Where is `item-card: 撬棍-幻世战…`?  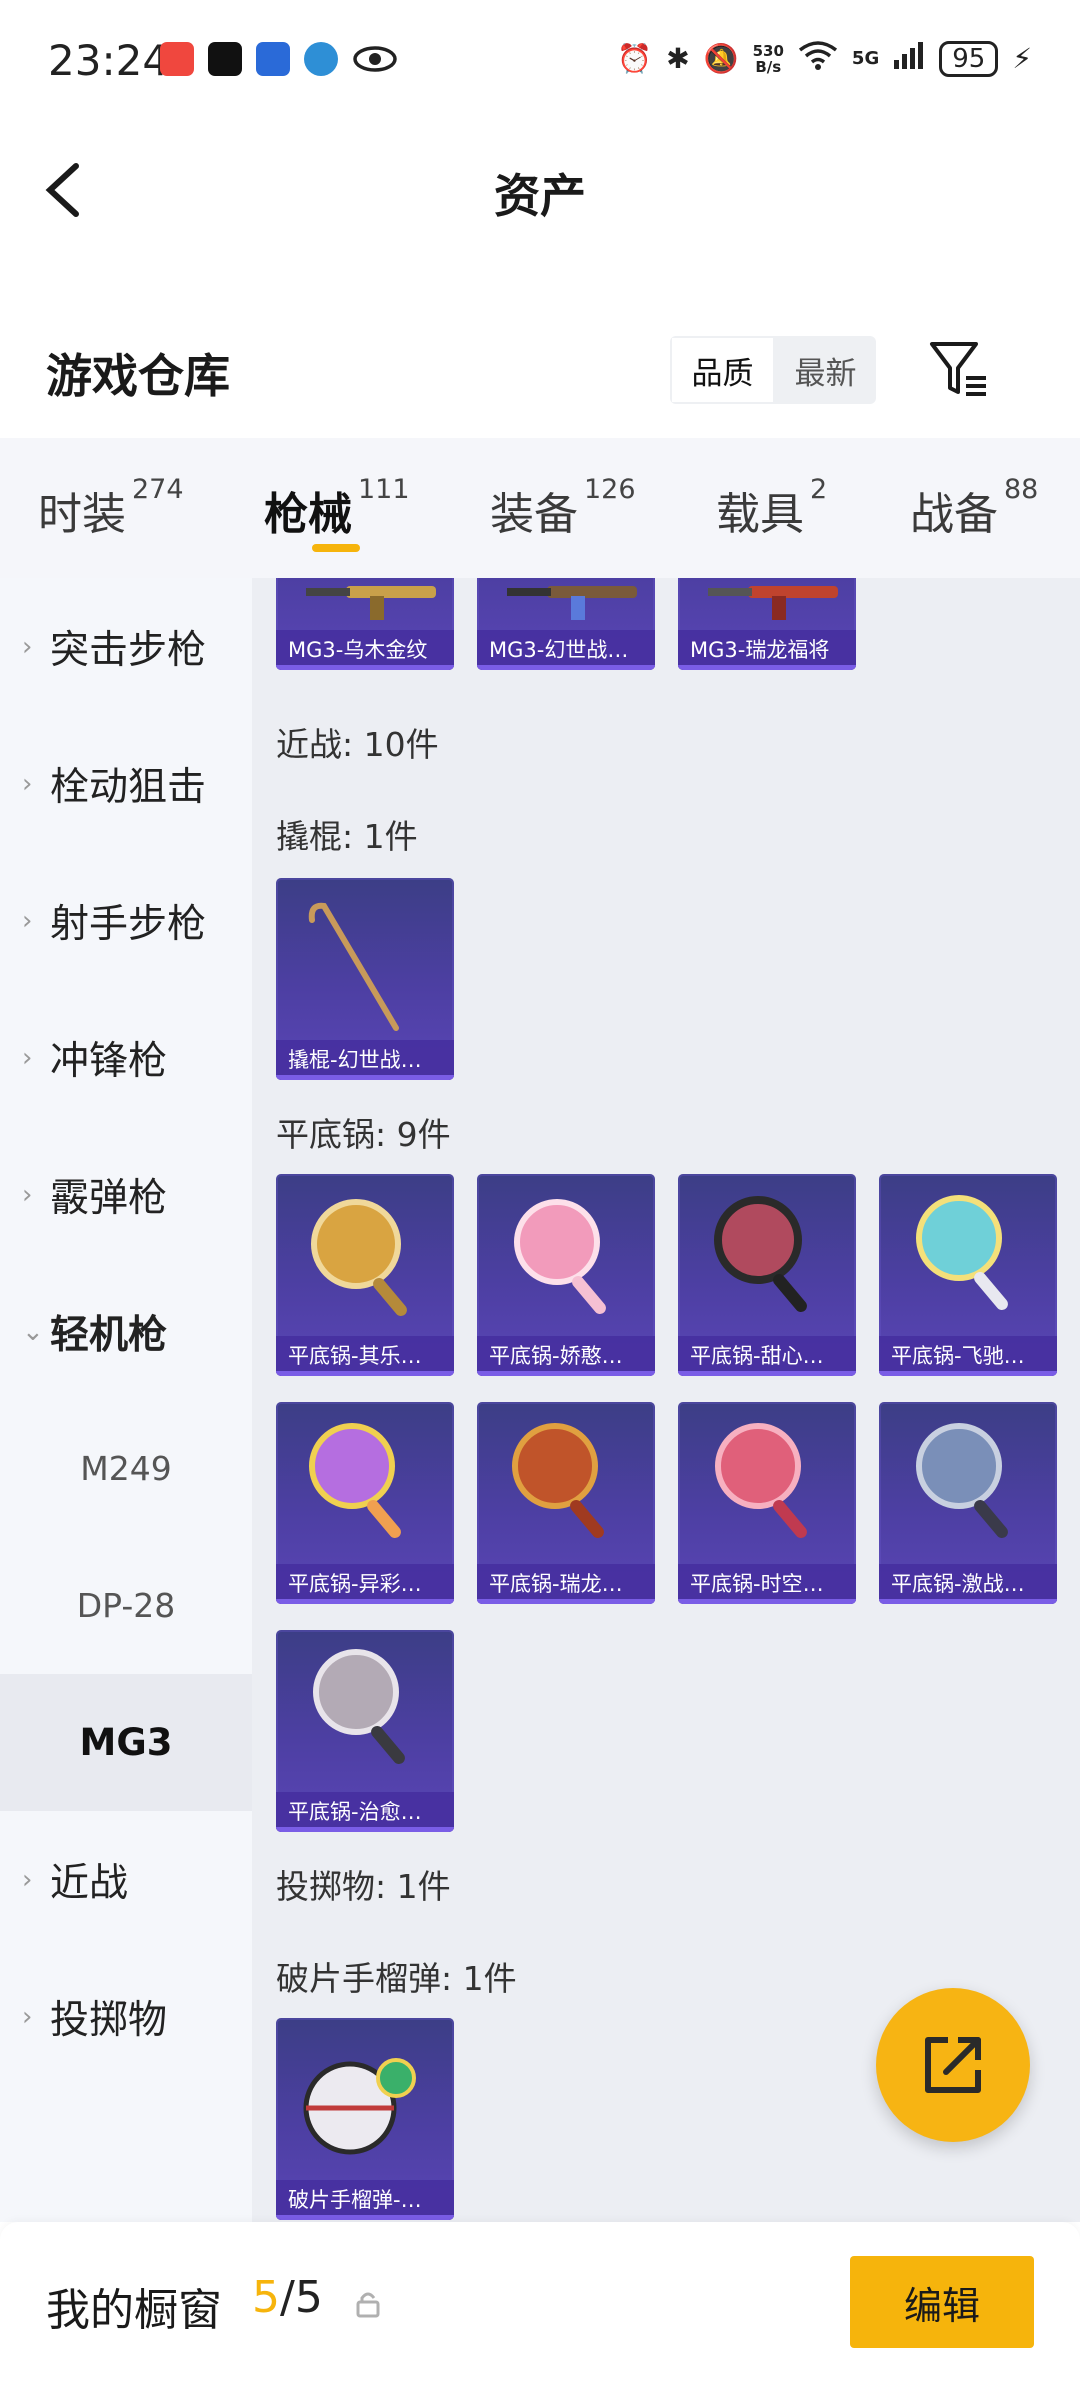
item-card: 撬棍-幻世战… is located at coordinates (365, 979).